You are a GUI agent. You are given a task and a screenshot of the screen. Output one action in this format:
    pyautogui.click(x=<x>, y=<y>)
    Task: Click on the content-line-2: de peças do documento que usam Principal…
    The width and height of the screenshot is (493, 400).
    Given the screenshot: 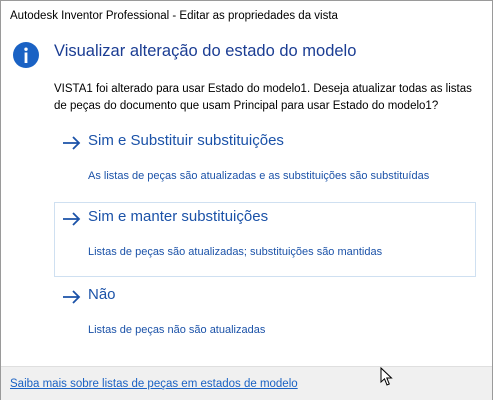 What is the action you would take?
    pyautogui.click(x=246, y=106)
    